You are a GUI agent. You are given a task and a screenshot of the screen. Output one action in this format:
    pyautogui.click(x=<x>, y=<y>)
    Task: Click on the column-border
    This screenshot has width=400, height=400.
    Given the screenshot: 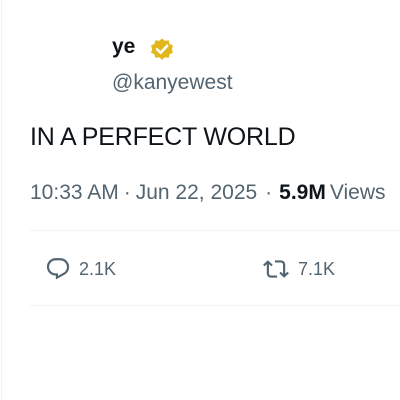 What is the action you would take?
    pyautogui.click(x=1, y=200)
    